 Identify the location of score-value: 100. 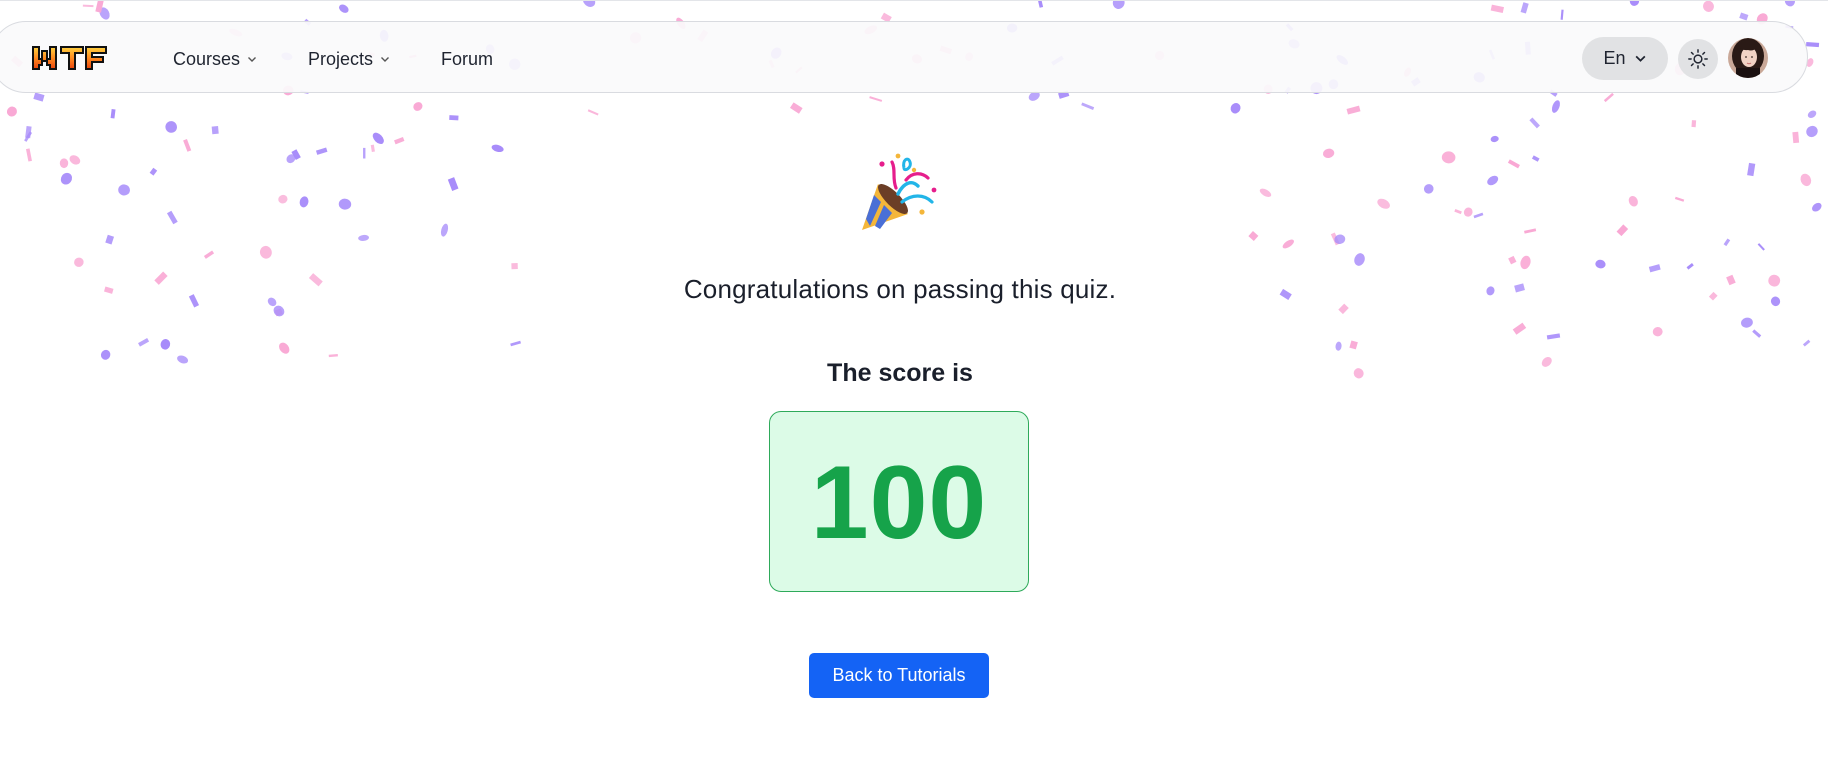
(899, 502).